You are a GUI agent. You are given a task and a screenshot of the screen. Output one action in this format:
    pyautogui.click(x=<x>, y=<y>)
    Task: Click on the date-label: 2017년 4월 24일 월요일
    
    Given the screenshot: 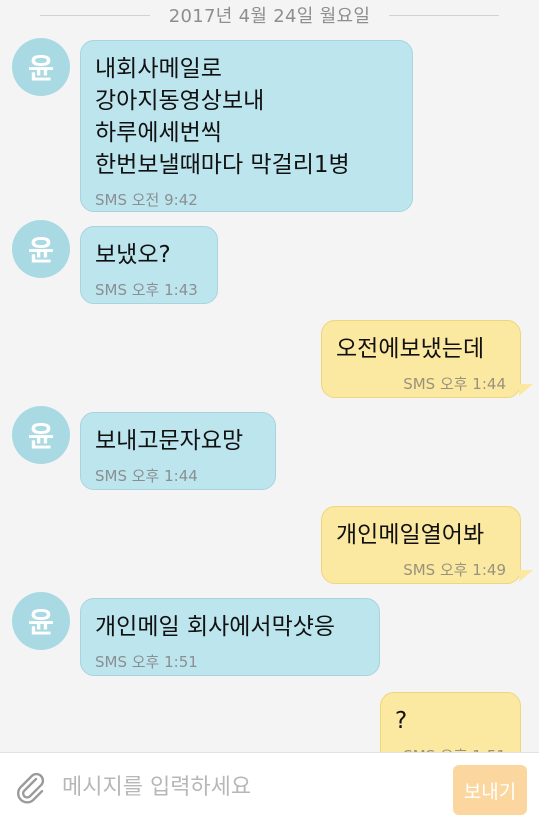 What is the action you would take?
    pyautogui.click(x=269, y=16)
    